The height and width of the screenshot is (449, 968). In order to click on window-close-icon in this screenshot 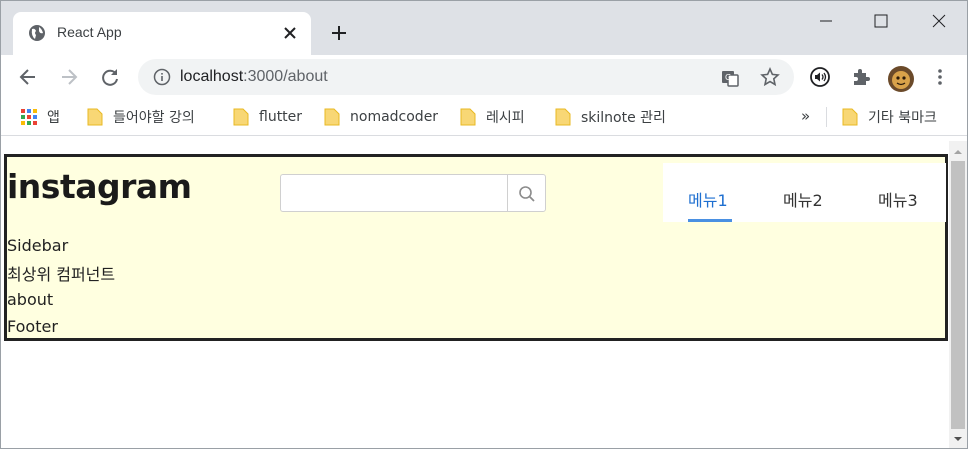, I will do `click(939, 21)`.